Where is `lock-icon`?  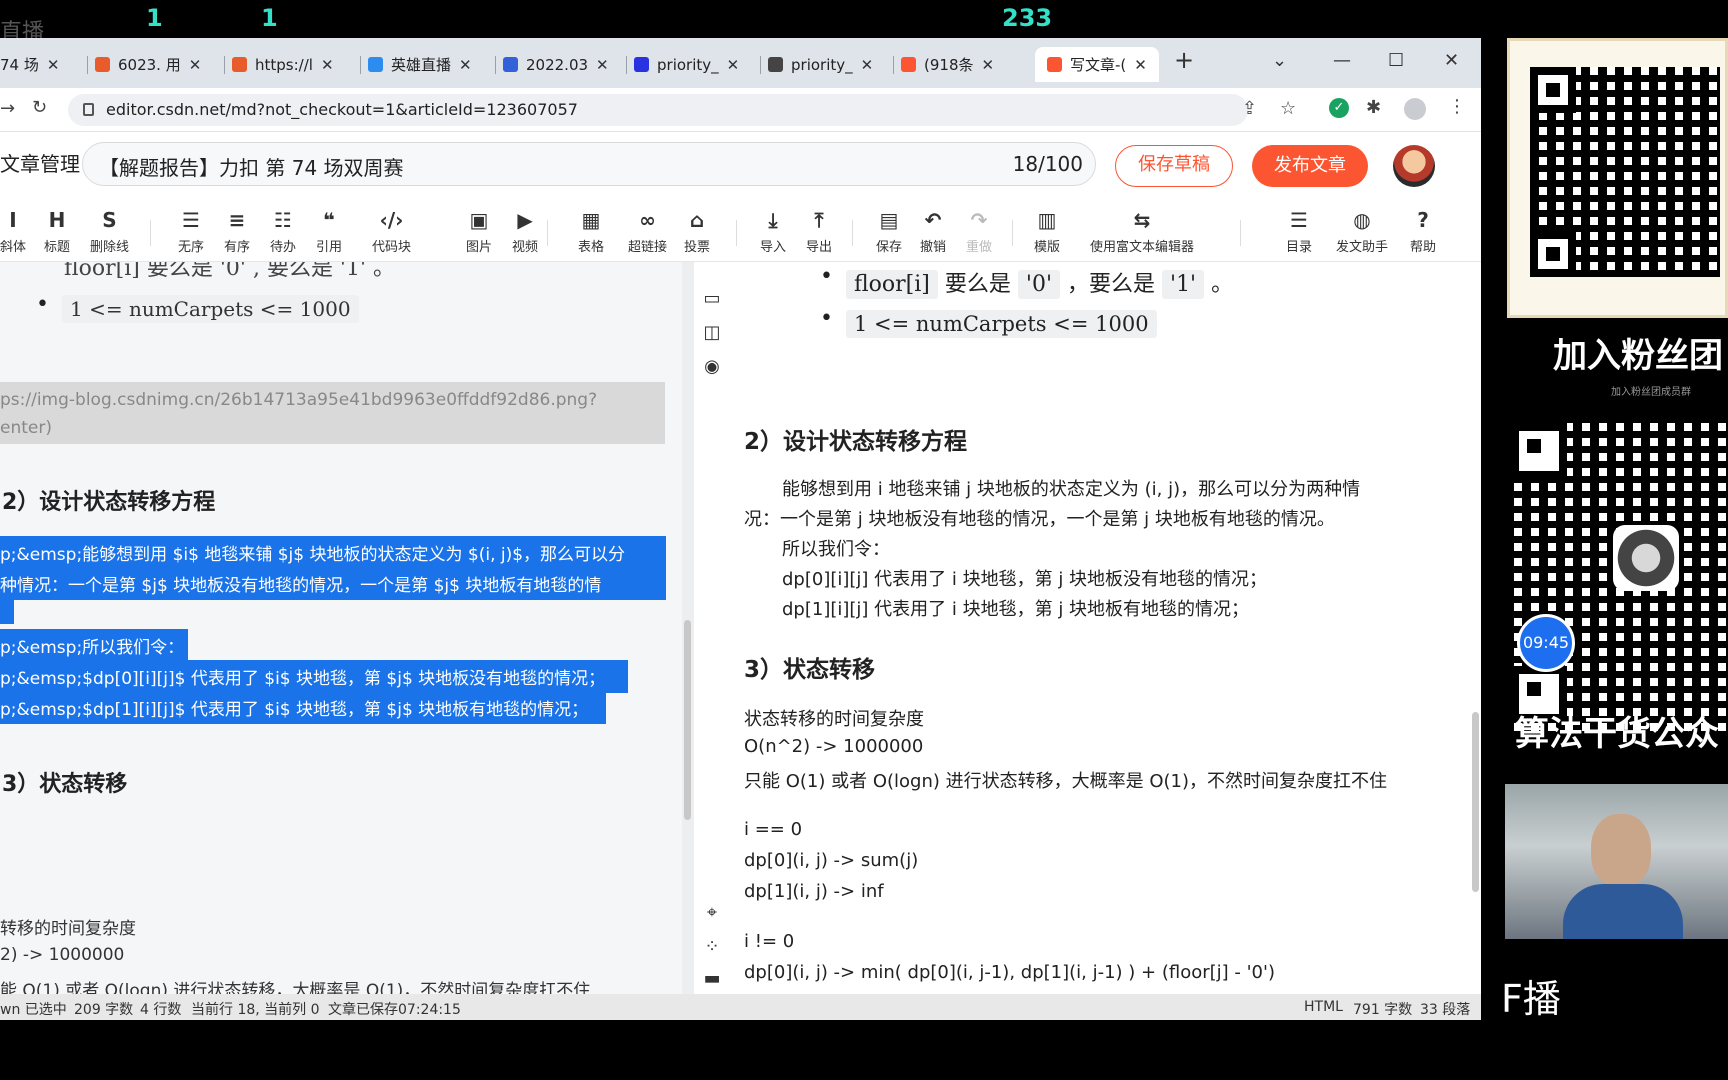 lock-icon is located at coordinates (88, 109).